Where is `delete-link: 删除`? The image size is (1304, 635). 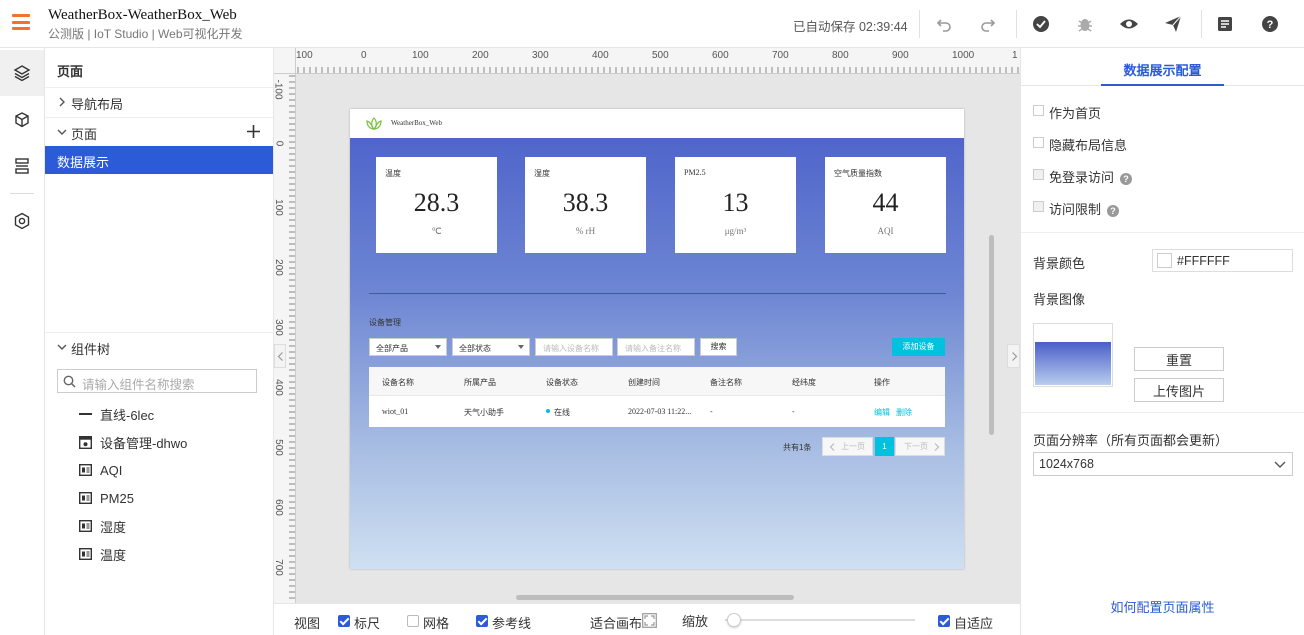
delete-link: 删除 is located at coordinates (904, 412).